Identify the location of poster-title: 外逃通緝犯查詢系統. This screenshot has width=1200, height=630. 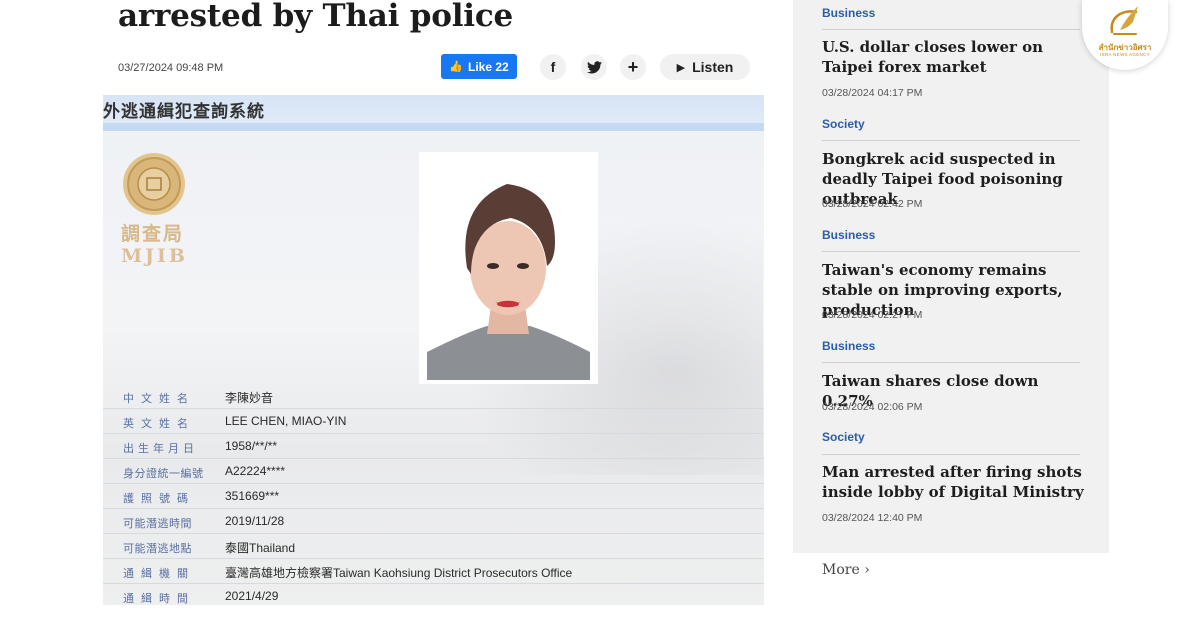
(184, 112).